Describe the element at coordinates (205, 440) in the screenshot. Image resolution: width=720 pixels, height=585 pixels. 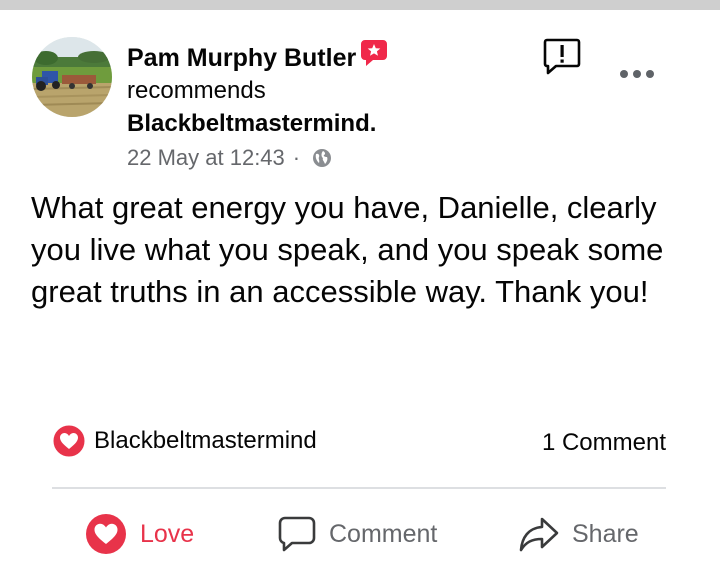
I see `reacted-by-text: Blackbeltmastermind` at that location.